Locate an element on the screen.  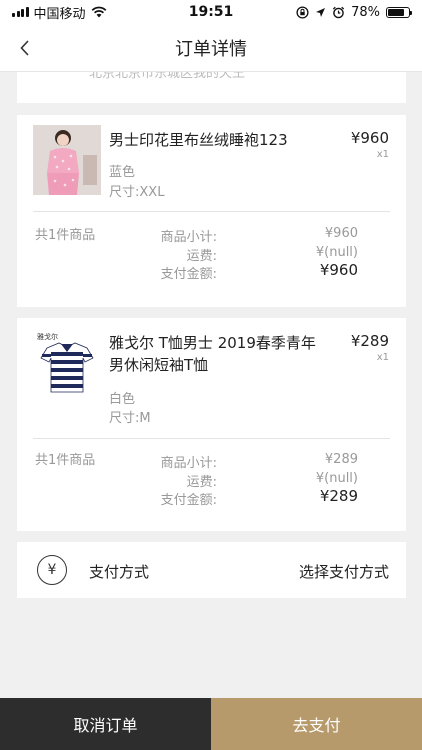
chevron-left-icon is located at coordinates (24, 48).